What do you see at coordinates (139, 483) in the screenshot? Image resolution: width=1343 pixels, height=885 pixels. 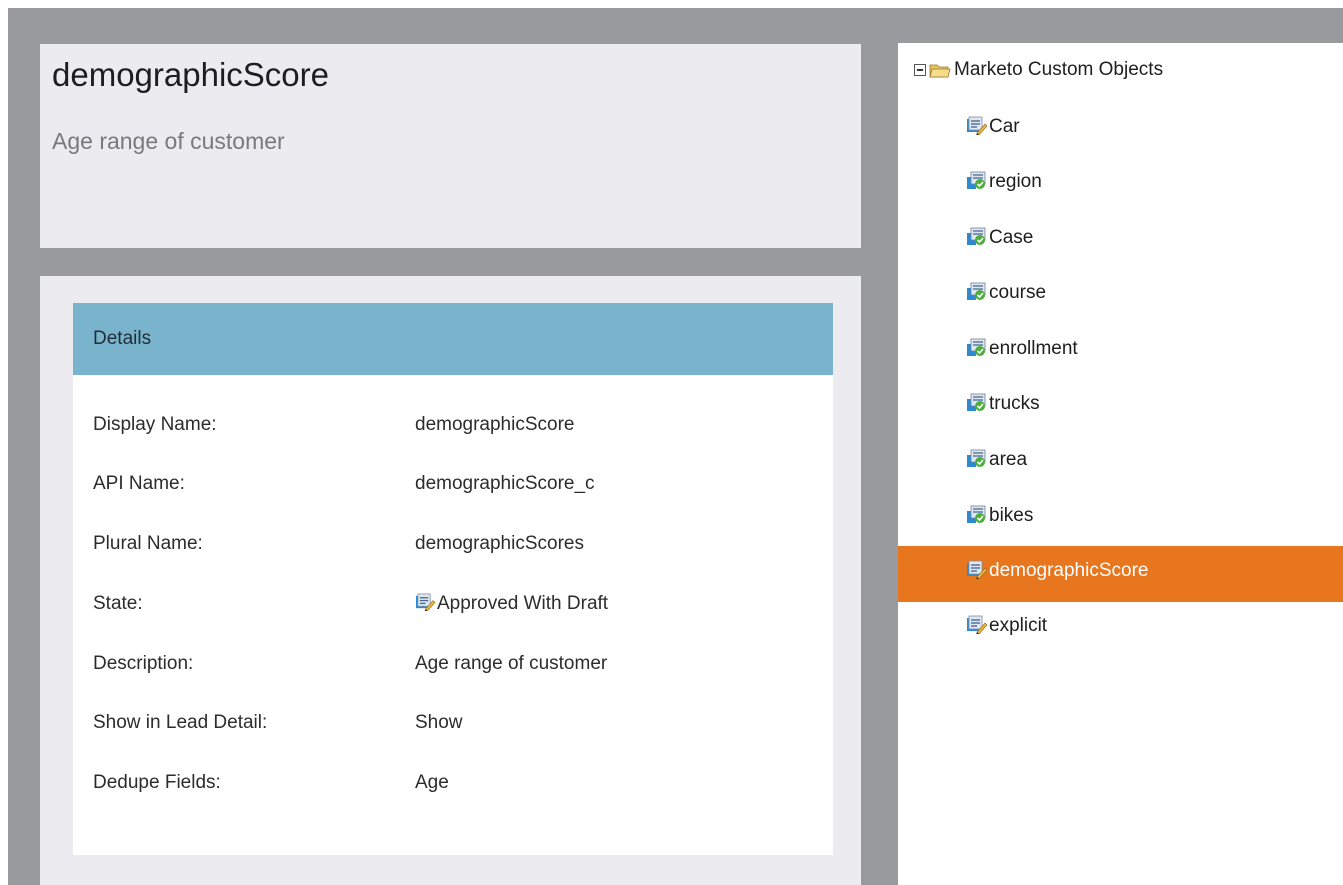 I see `detail-label: API Name:` at bounding box center [139, 483].